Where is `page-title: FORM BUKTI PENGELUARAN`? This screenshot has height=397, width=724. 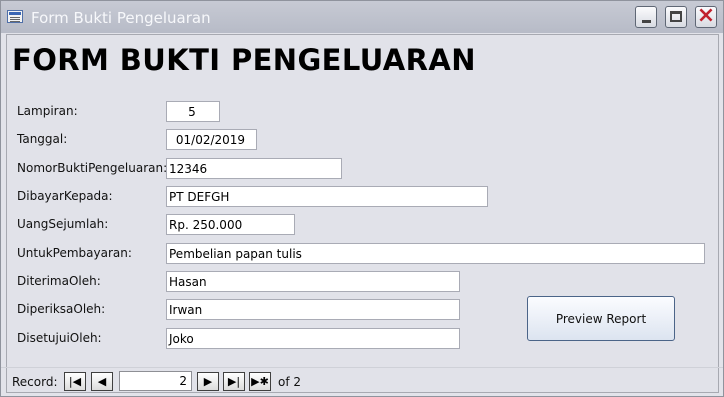 page-title: FORM BUKTI PENGELUARAN is located at coordinates (244, 60).